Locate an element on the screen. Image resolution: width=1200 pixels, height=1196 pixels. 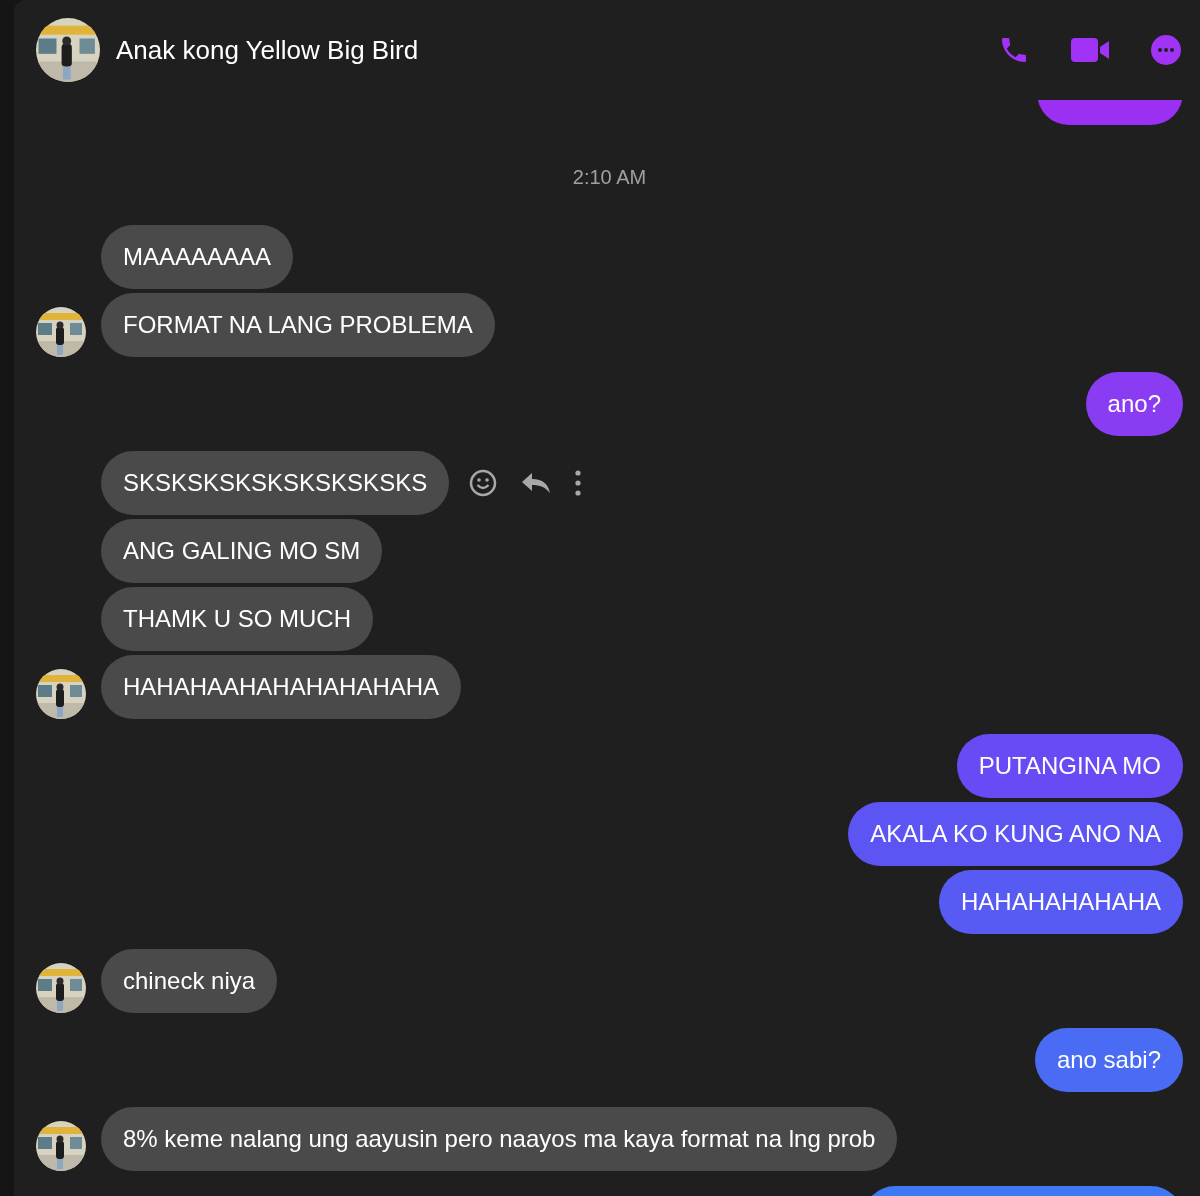
message-bubble: ano? is located at coordinates (1134, 404).